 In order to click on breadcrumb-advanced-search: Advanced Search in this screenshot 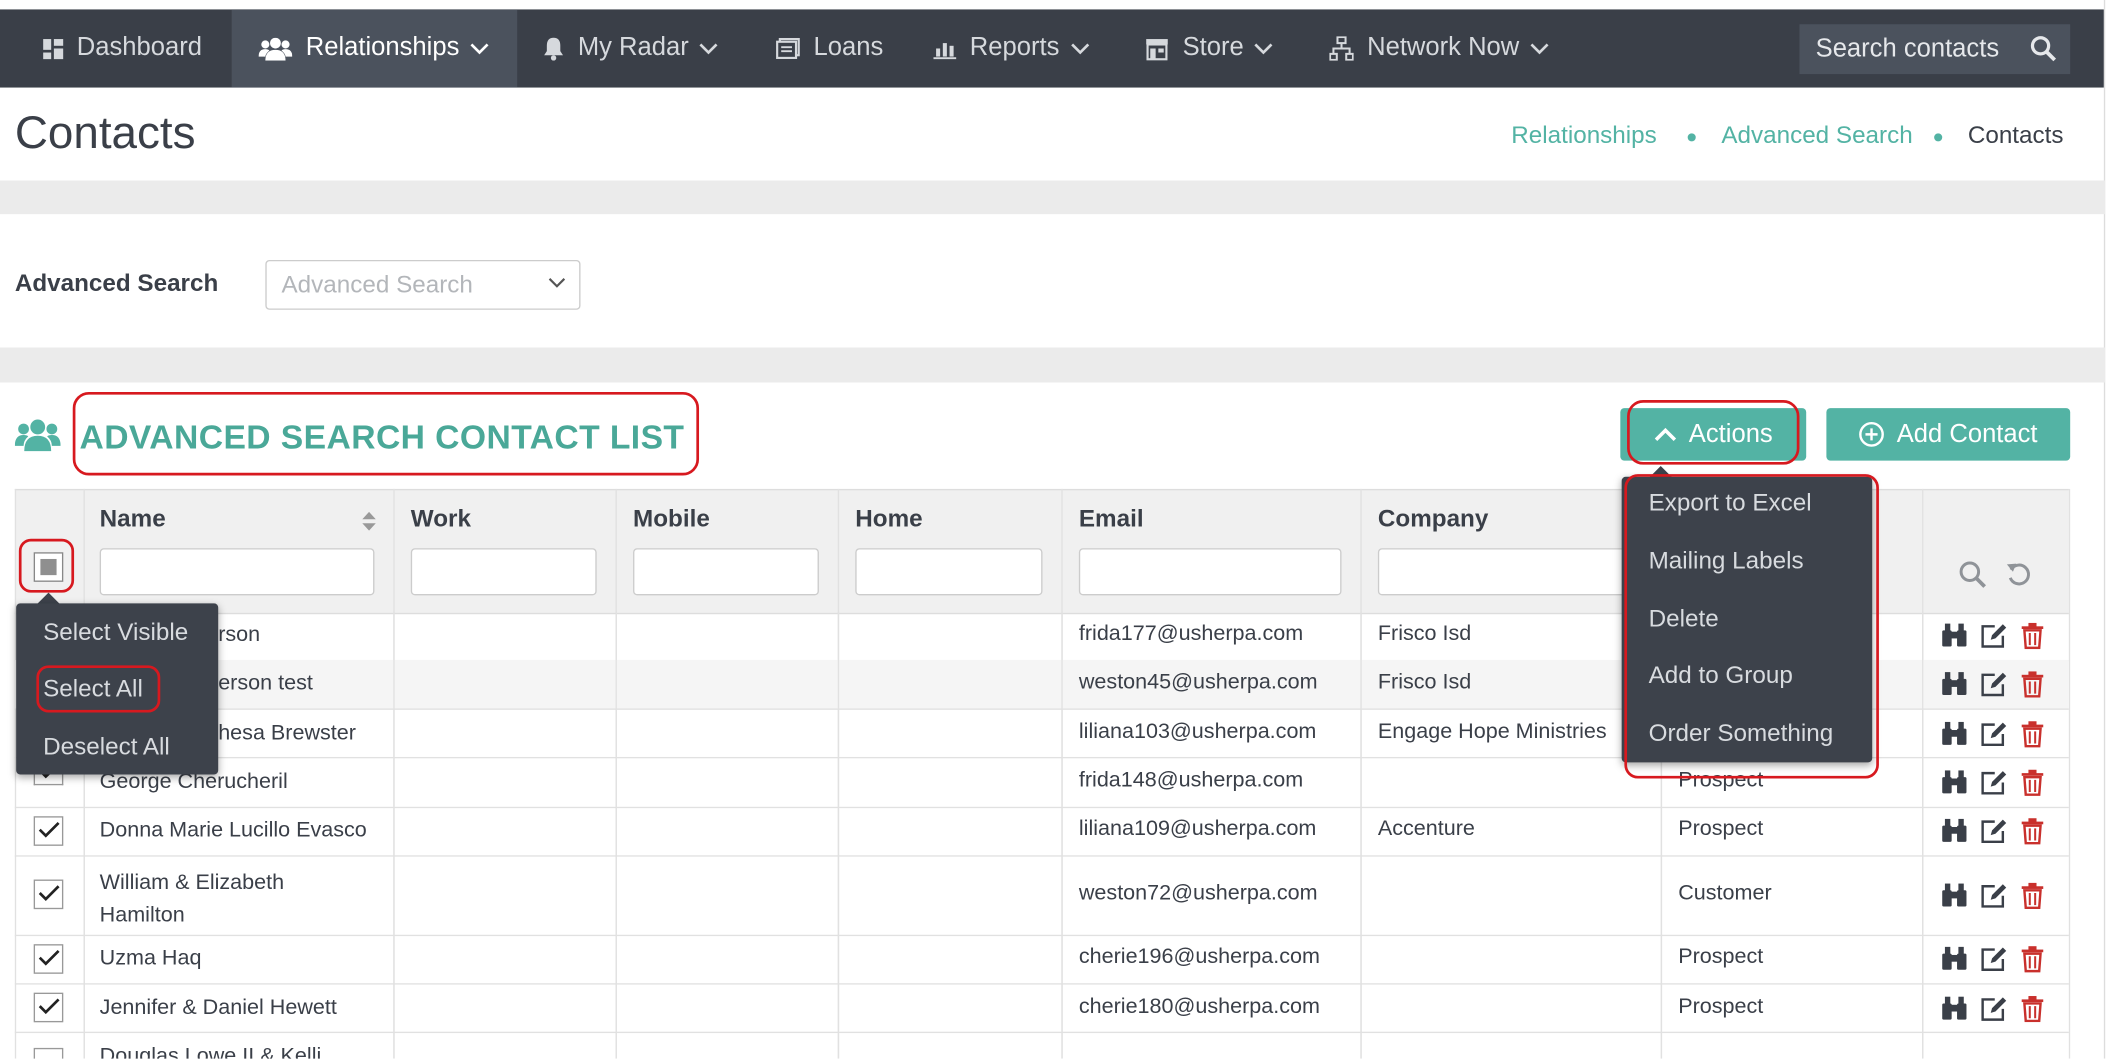, I will do `click(1816, 135)`.